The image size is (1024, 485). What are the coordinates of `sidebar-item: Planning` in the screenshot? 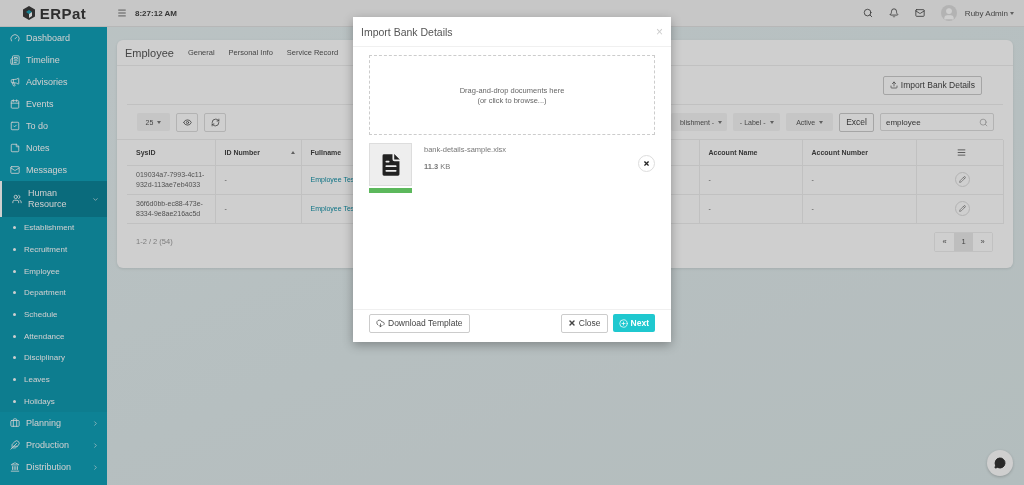 It's located at (53, 423).